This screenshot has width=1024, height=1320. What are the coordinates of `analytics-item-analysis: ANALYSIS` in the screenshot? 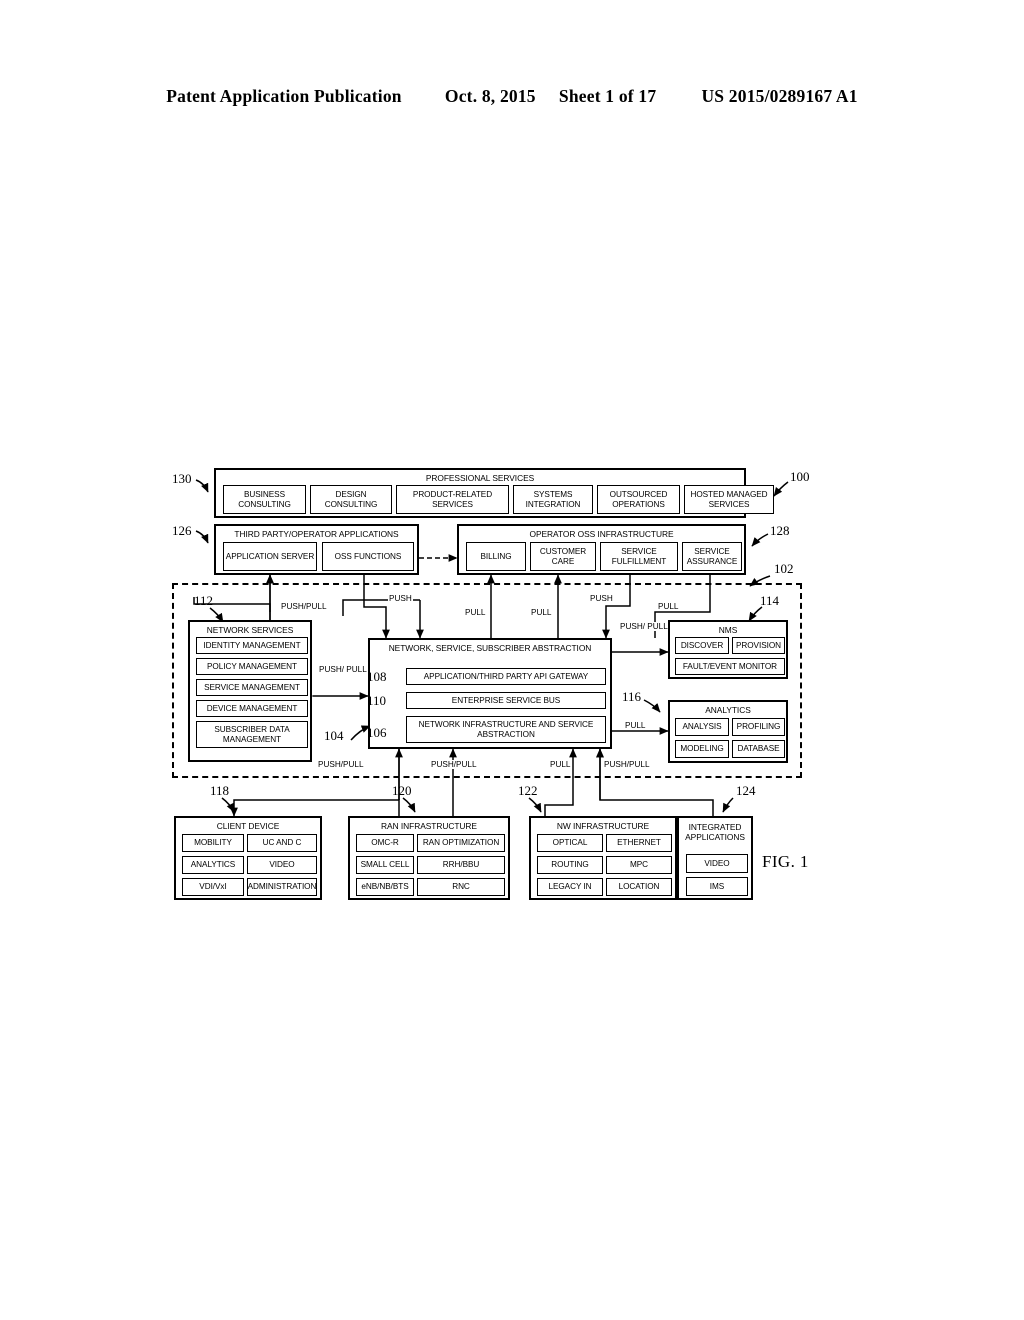 It's located at (702, 727).